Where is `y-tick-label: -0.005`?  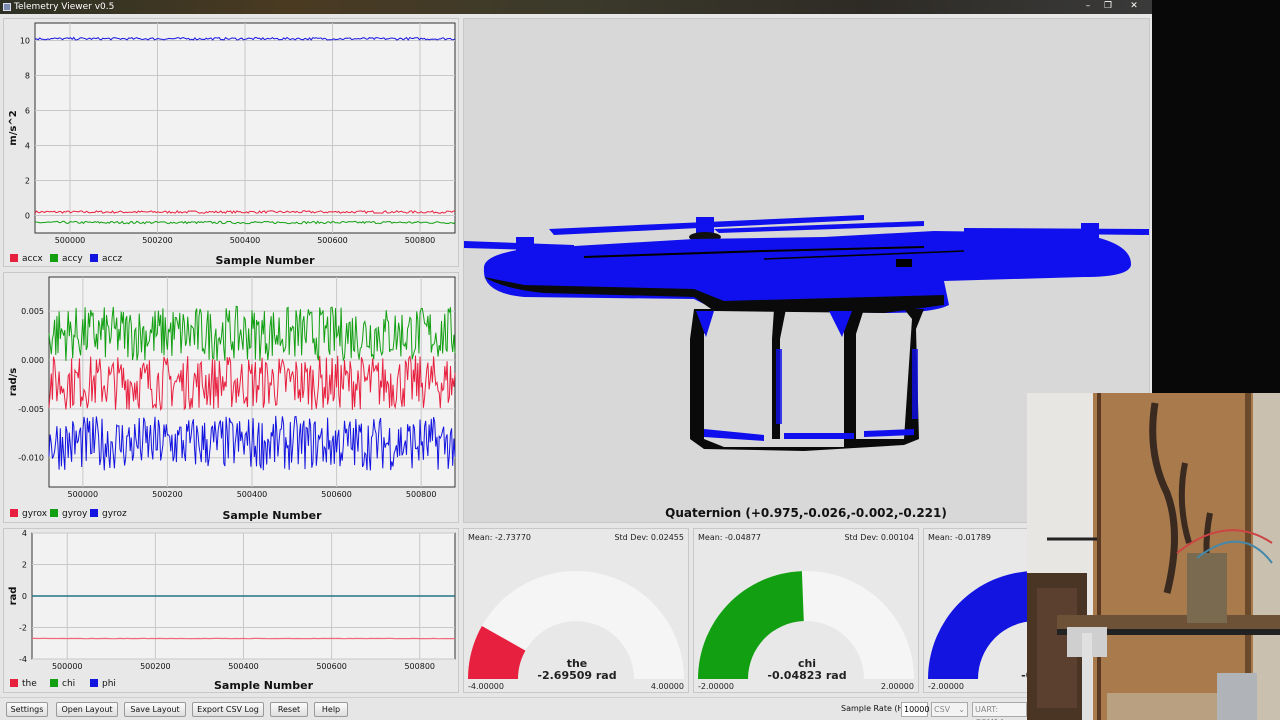 y-tick-label: -0.005 is located at coordinates (31, 409).